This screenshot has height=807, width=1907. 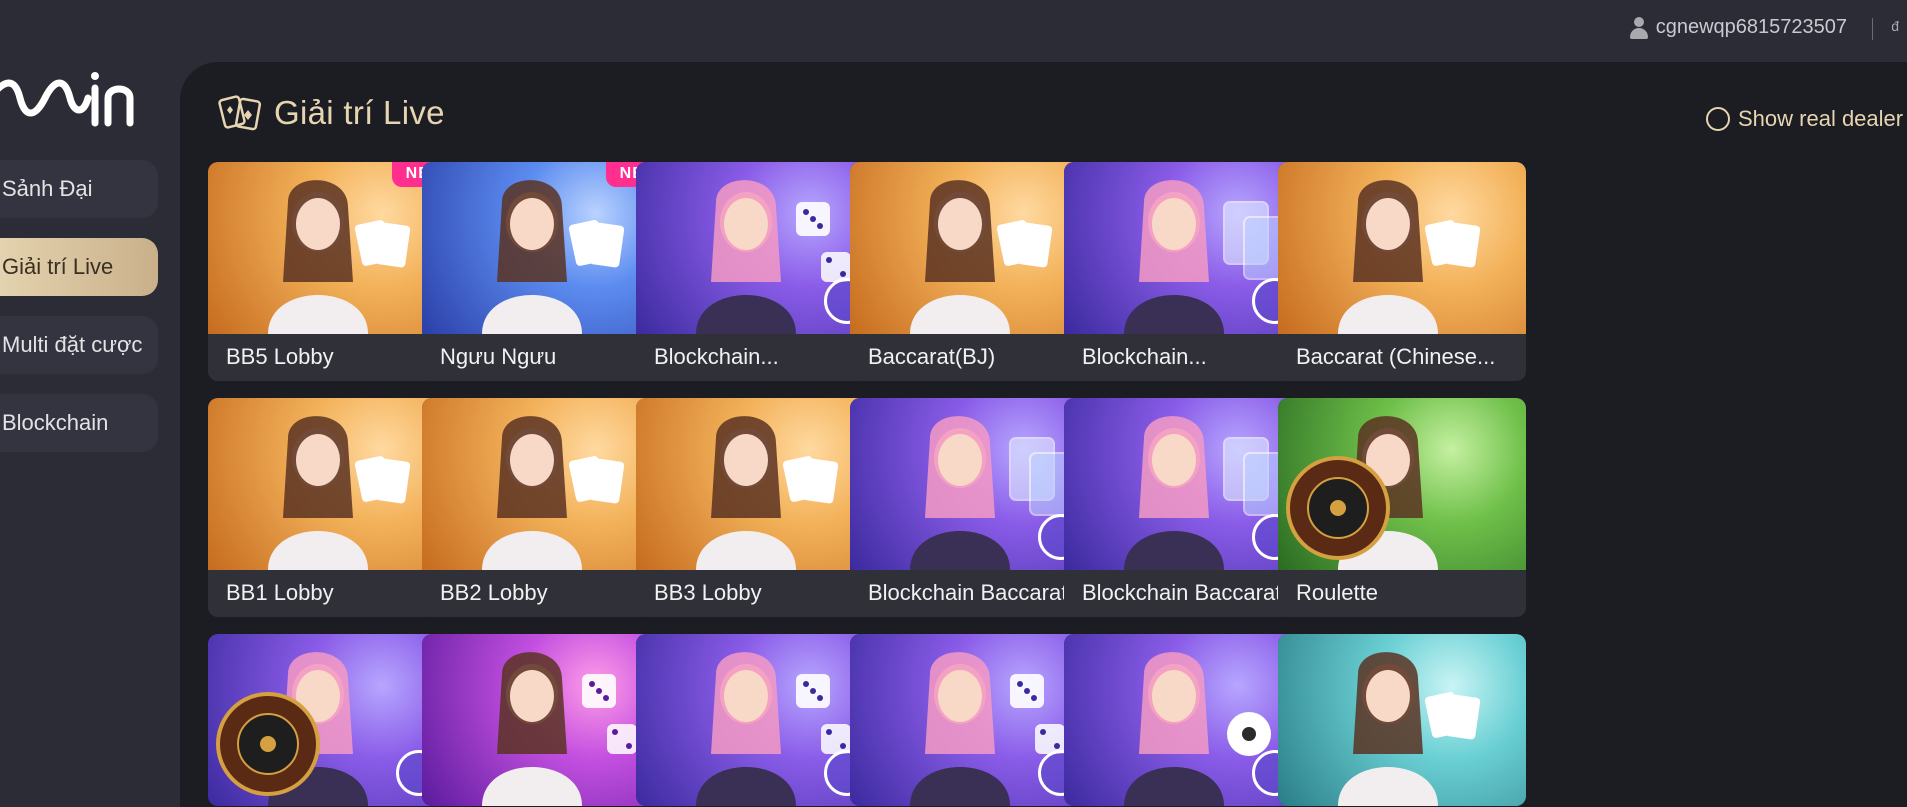 What do you see at coordinates (1638, 27) in the screenshot?
I see `user-icon` at bounding box center [1638, 27].